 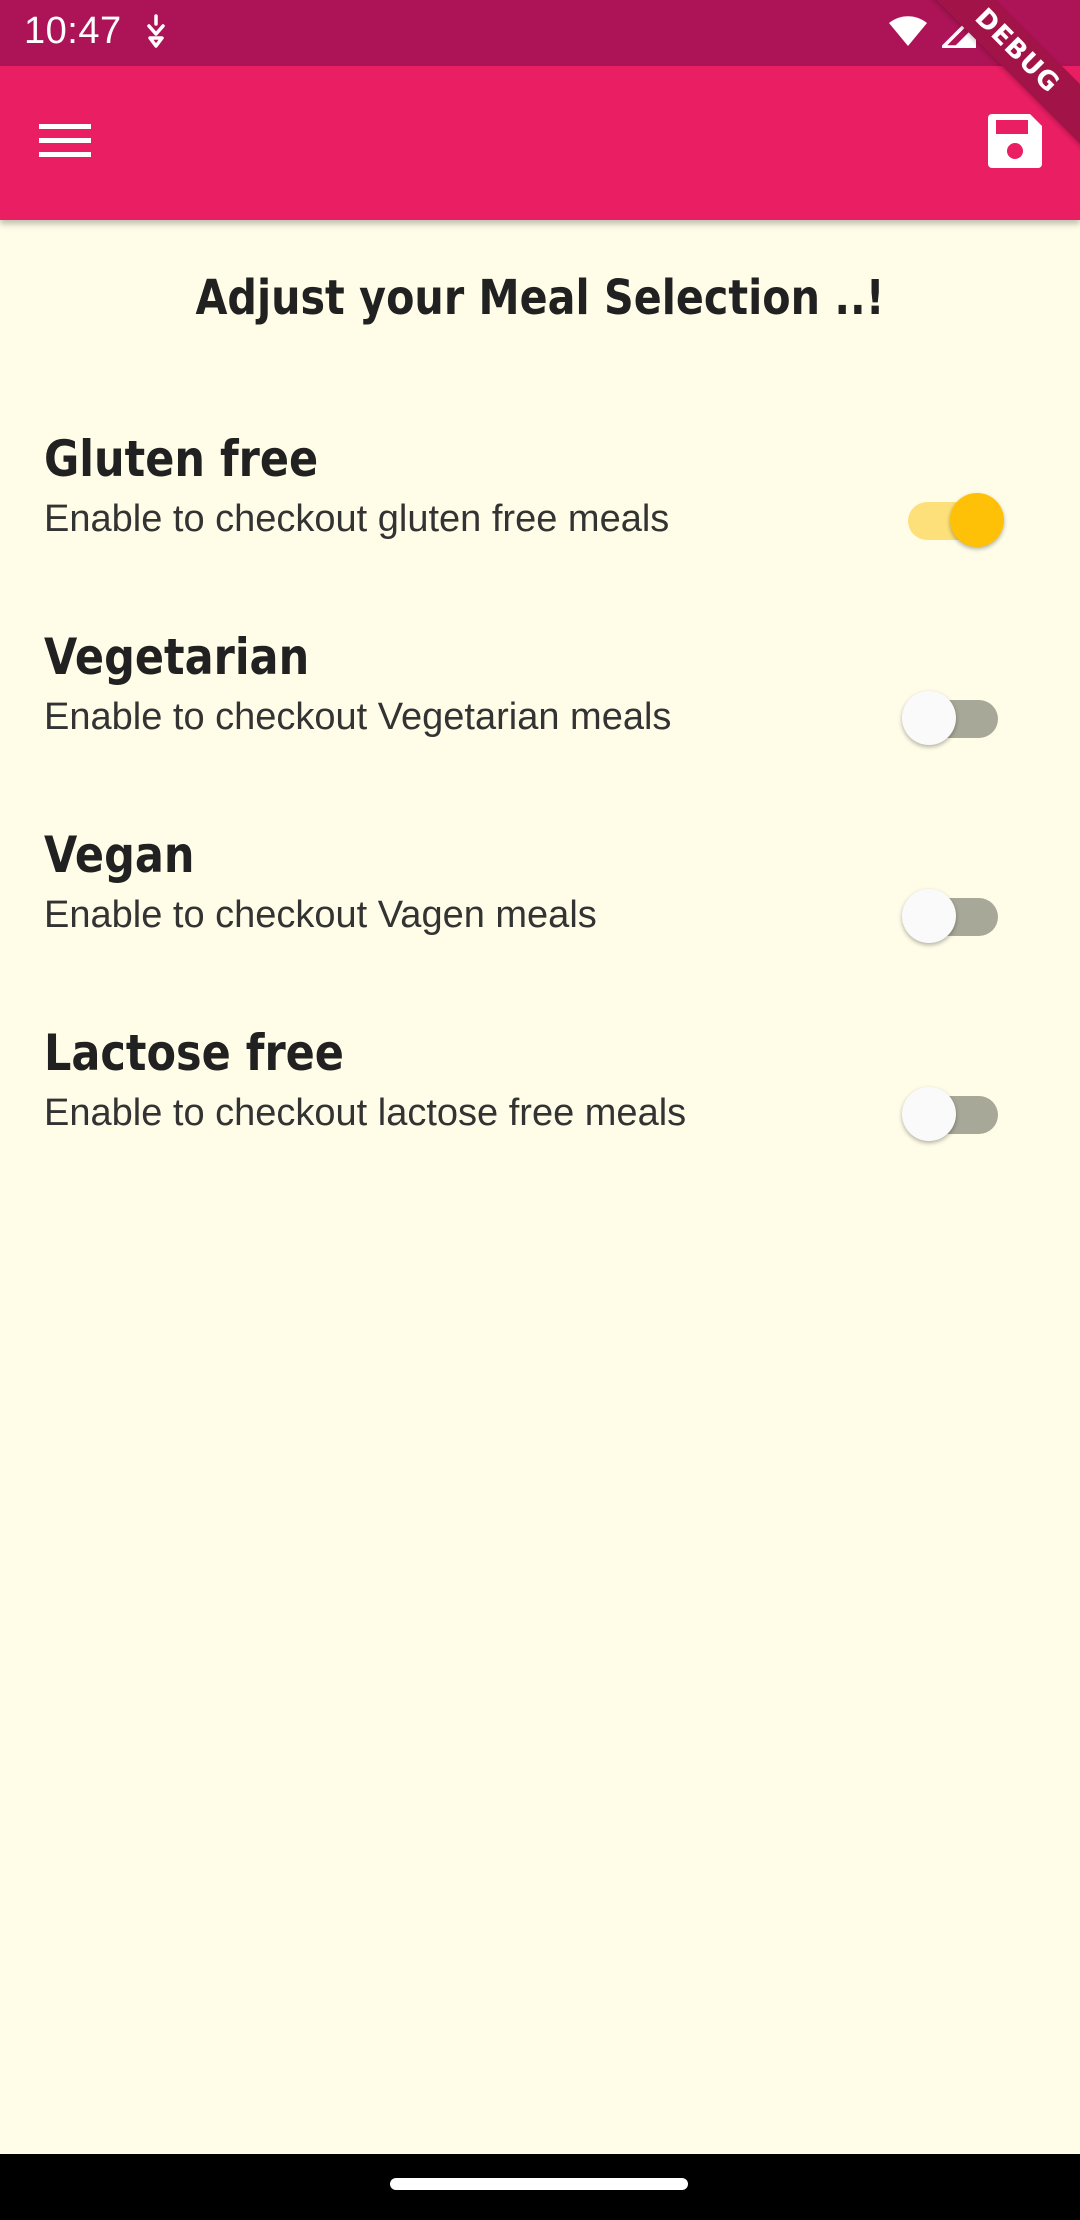 I want to click on vegan-switch, so click(x=952, y=916).